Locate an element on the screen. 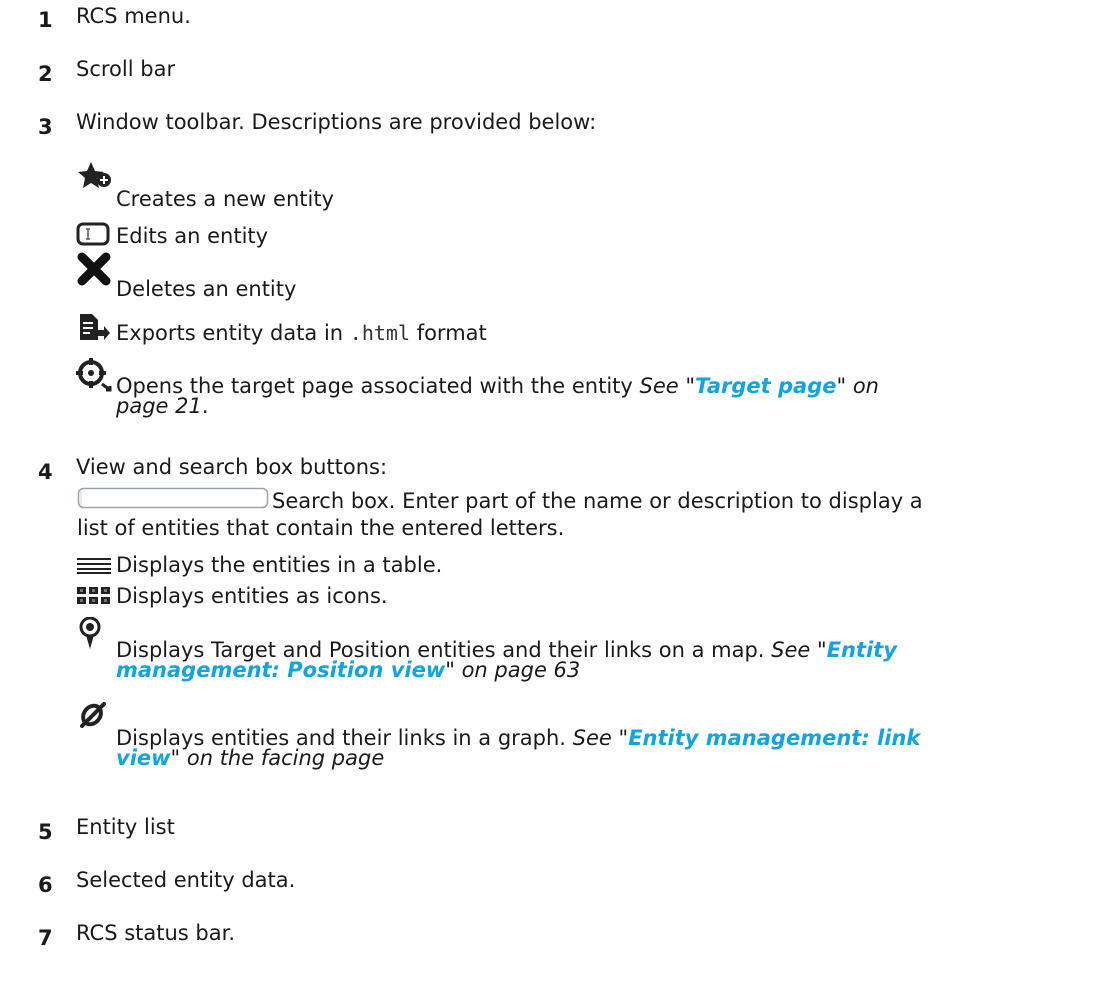 Image resolution: width=1115 pixels, height=993 pixels. graph-view-text-line2: view" on the facing page is located at coordinates (250, 758).